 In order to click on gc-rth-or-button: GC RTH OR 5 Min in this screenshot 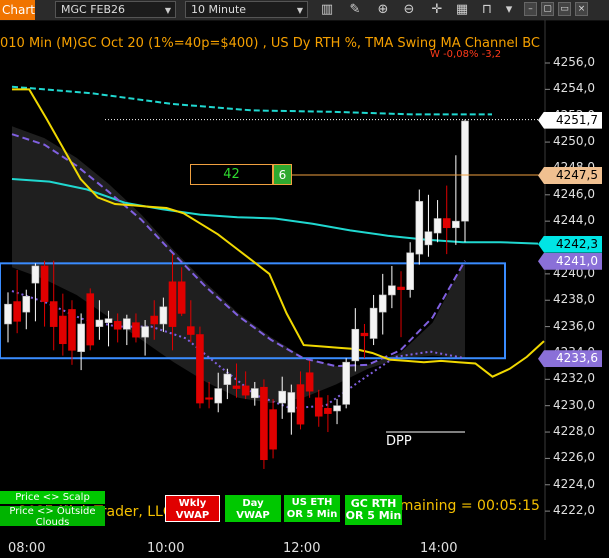, I will do `click(373, 510)`.